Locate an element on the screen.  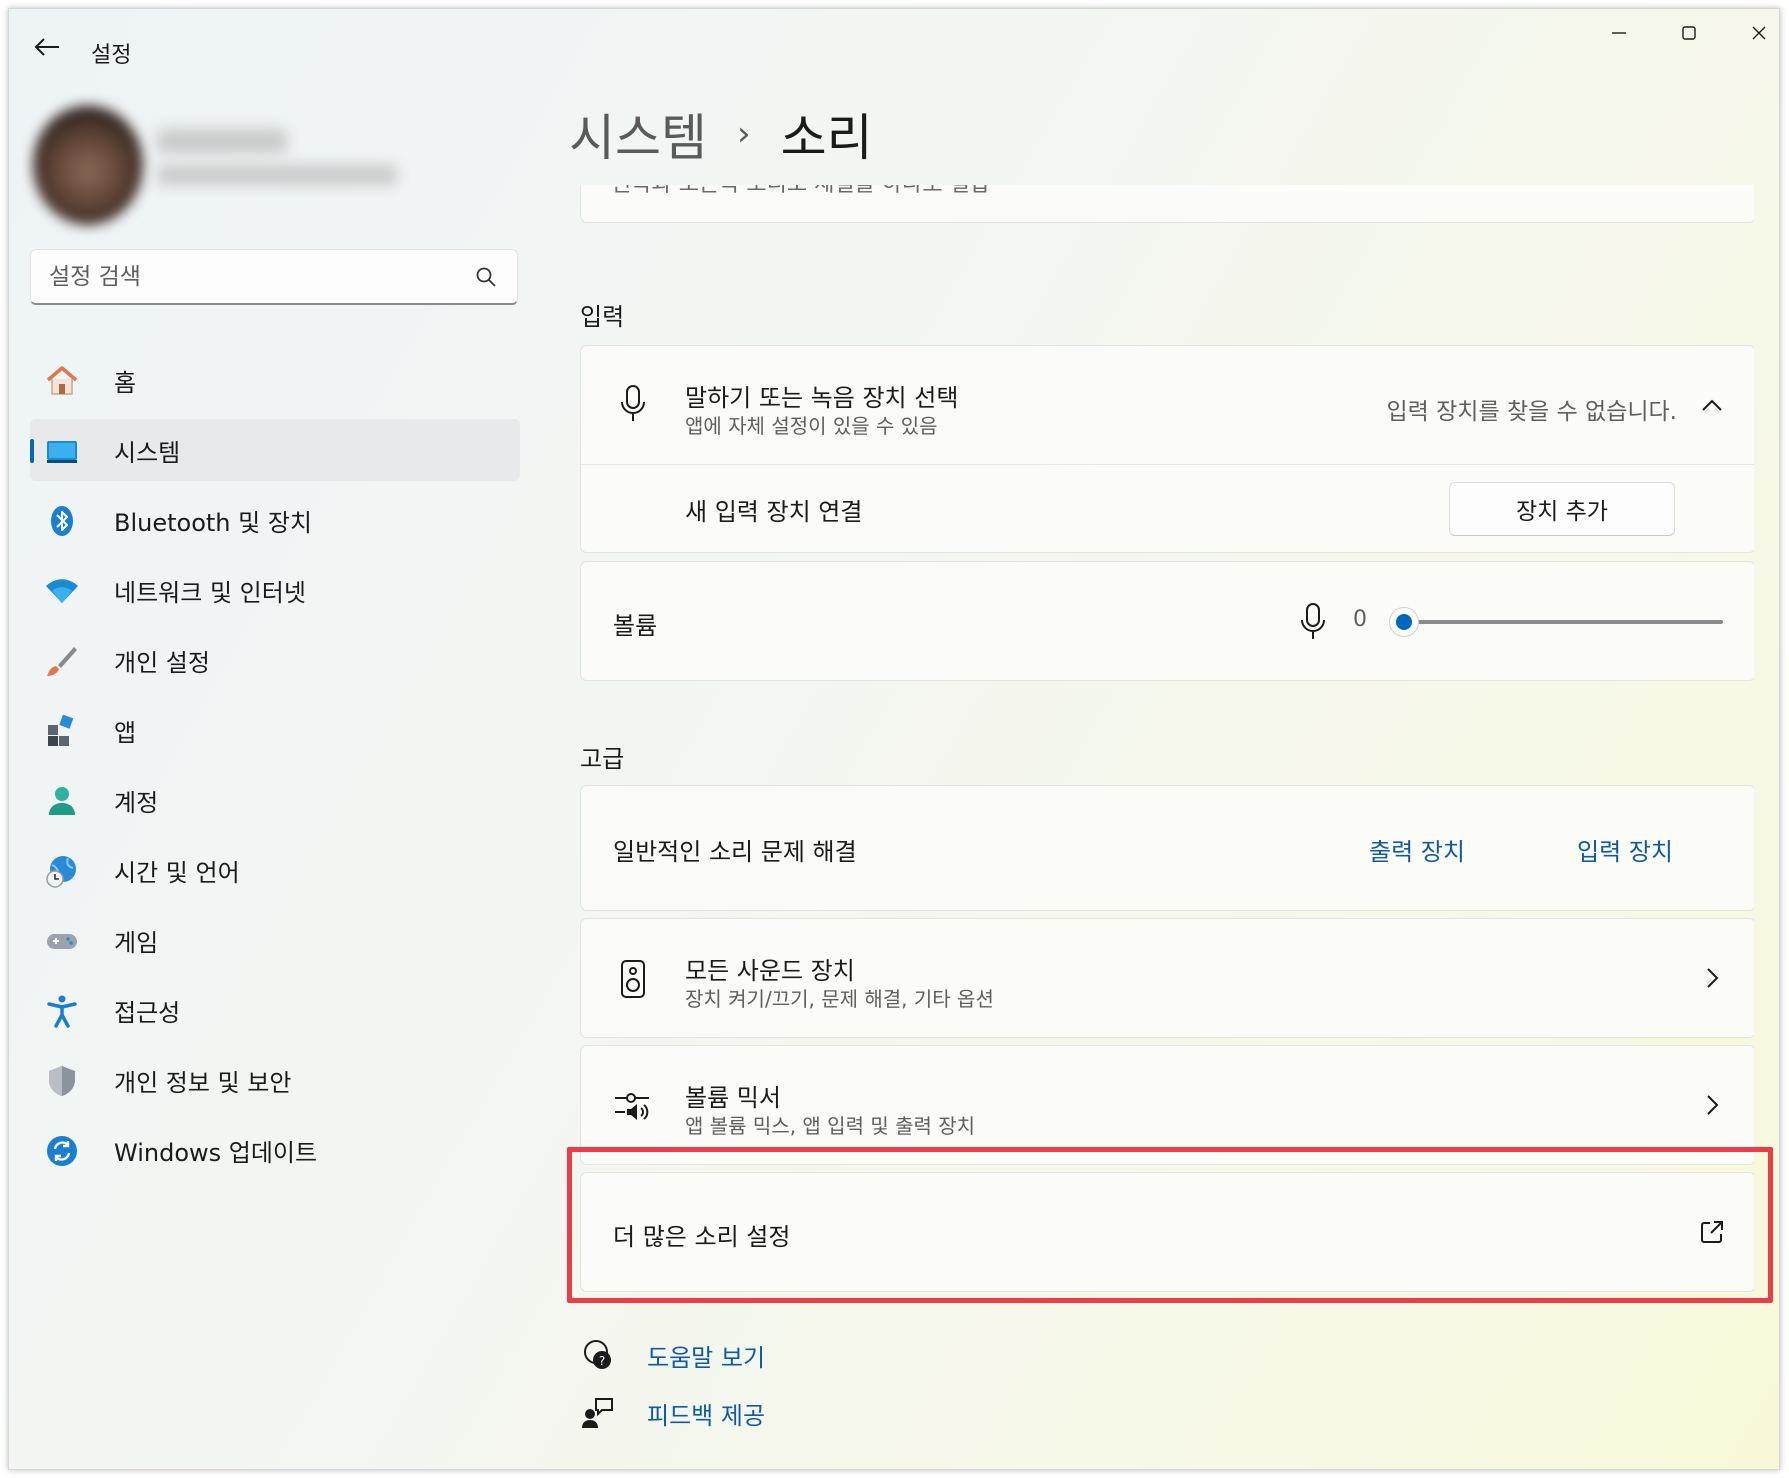
brush-icon is located at coordinates (62, 661).